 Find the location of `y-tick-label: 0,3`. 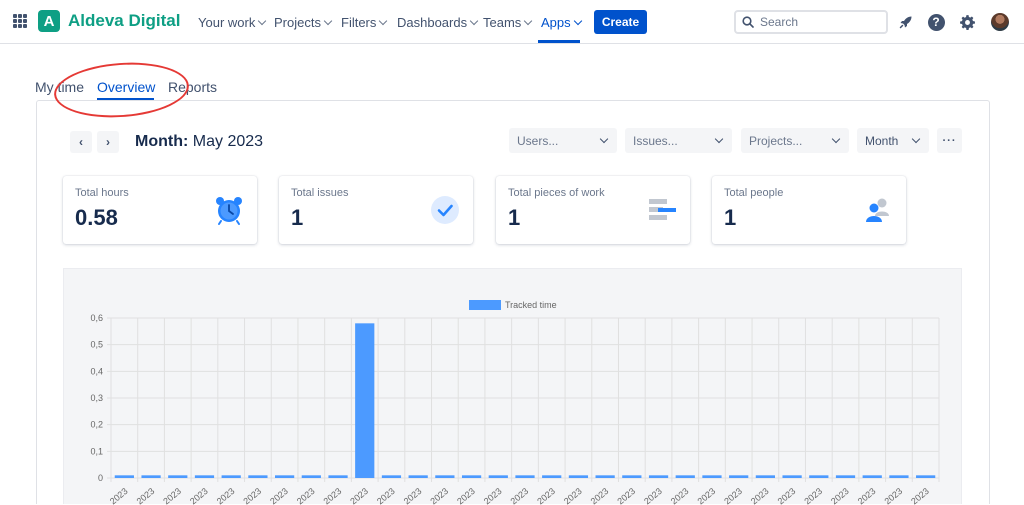

y-tick-label: 0,3 is located at coordinates (96, 398).